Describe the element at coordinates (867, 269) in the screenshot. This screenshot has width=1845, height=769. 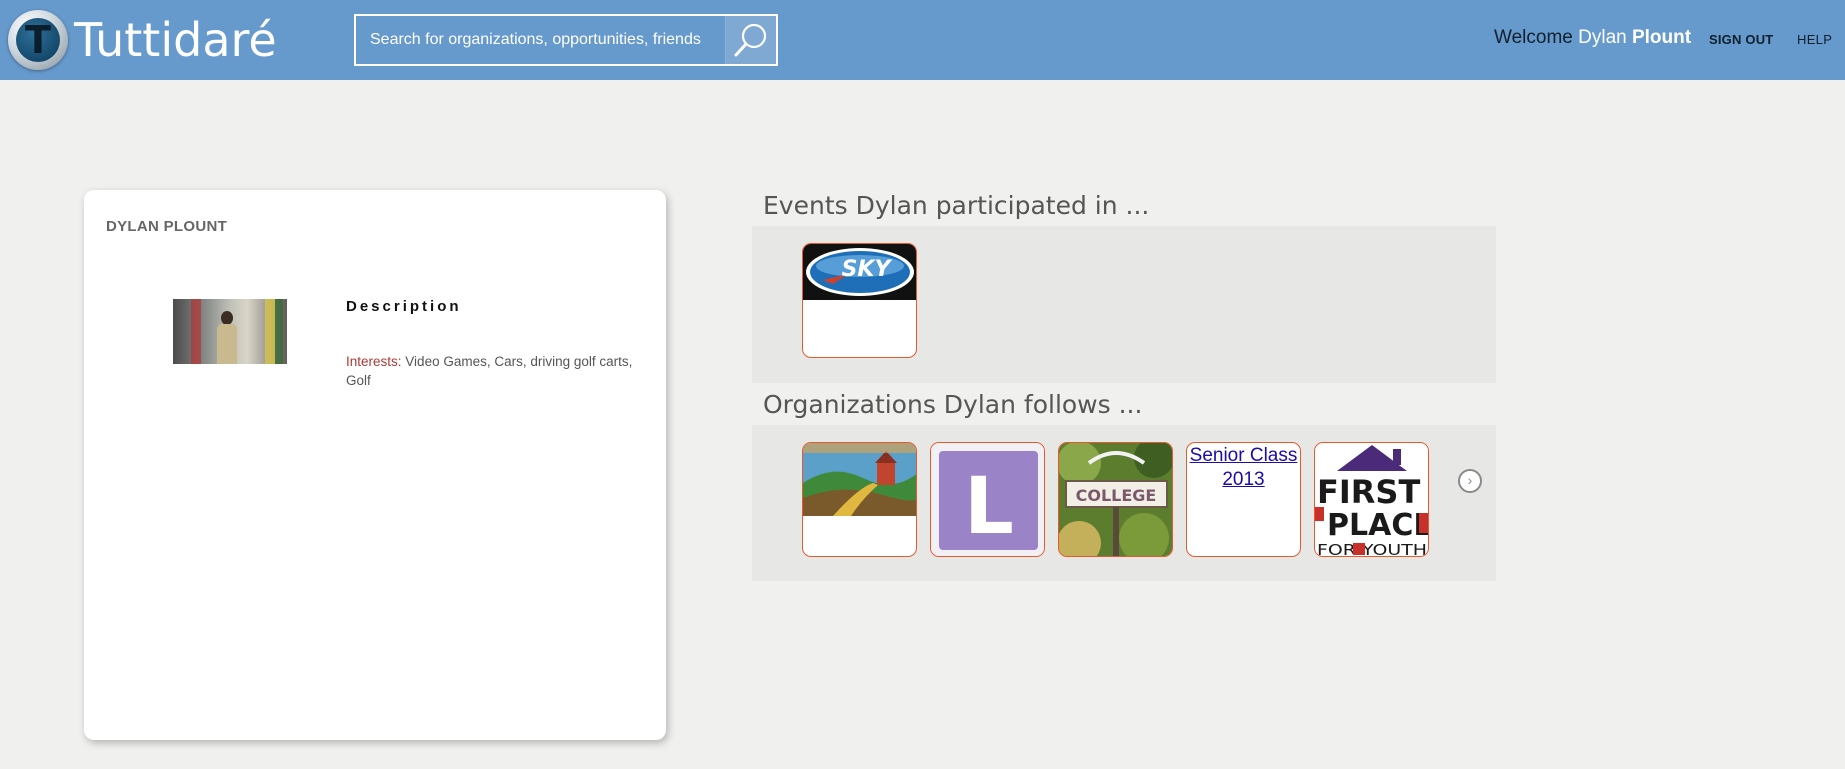
I see `sky-logo-text: SKY` at that location.